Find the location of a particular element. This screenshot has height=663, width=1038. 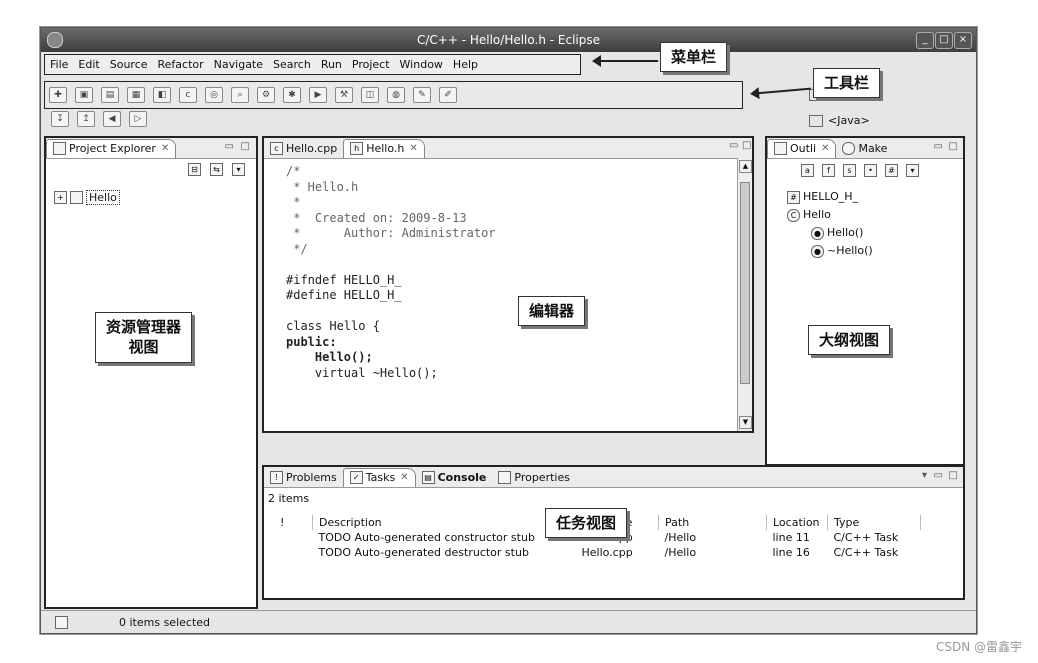

column-location: Location is located at coordinates (797, 522).